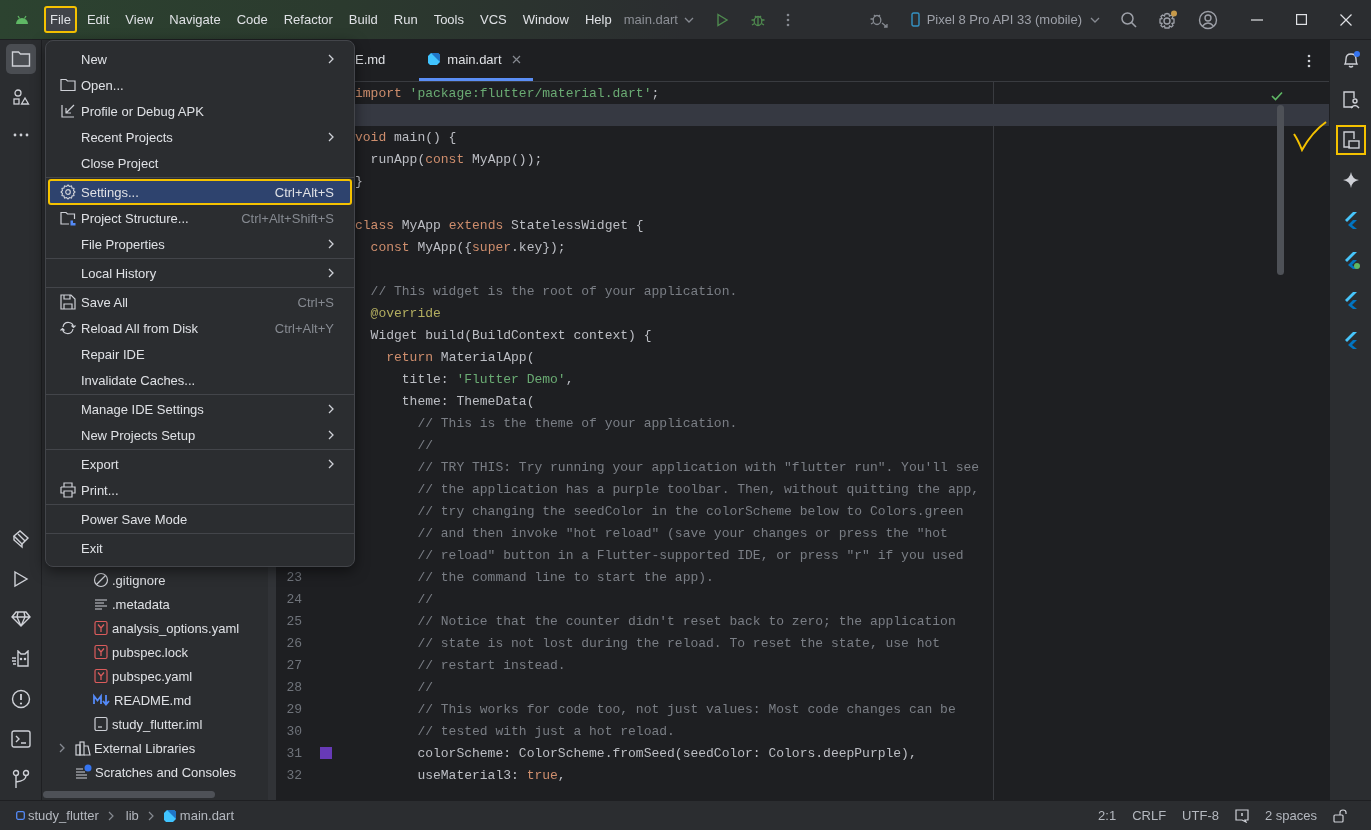 This screenshot has width=1371, height=830. I want to click on code-line: // reload" button in a Flutter-supported IDE, or press "r" if you used, so click(690, 555).